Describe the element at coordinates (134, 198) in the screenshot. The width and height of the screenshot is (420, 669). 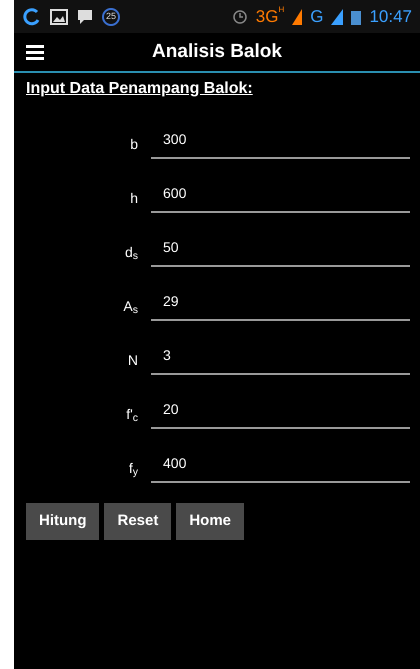
I see `field-label: h` at that location.